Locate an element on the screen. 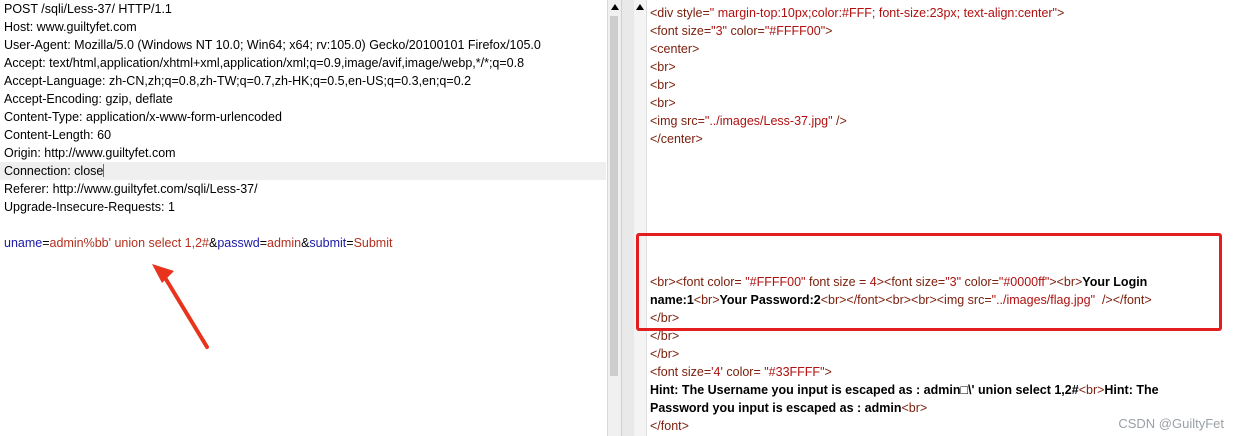  watermark: CSDN @GuiltyFet is located at coordinates (1171, 423).